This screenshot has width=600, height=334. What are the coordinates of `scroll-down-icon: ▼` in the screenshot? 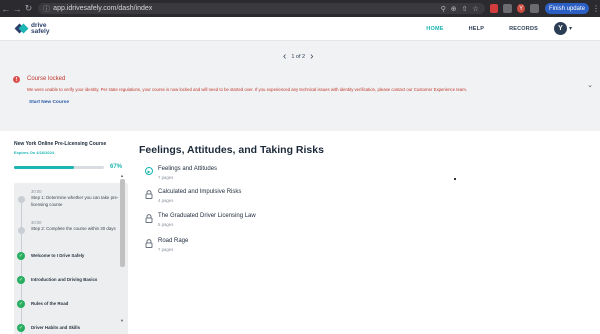 It's located at (122, 320).